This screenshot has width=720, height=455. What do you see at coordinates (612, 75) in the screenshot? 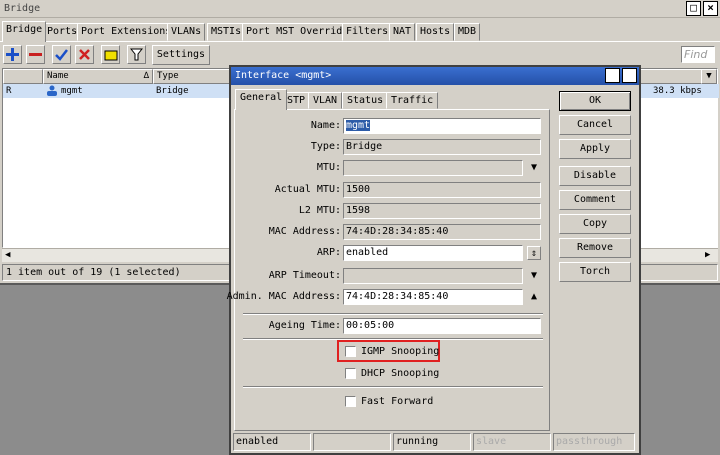
I see `dialog-maximize-icon: □` at bounding box center [612, 75].